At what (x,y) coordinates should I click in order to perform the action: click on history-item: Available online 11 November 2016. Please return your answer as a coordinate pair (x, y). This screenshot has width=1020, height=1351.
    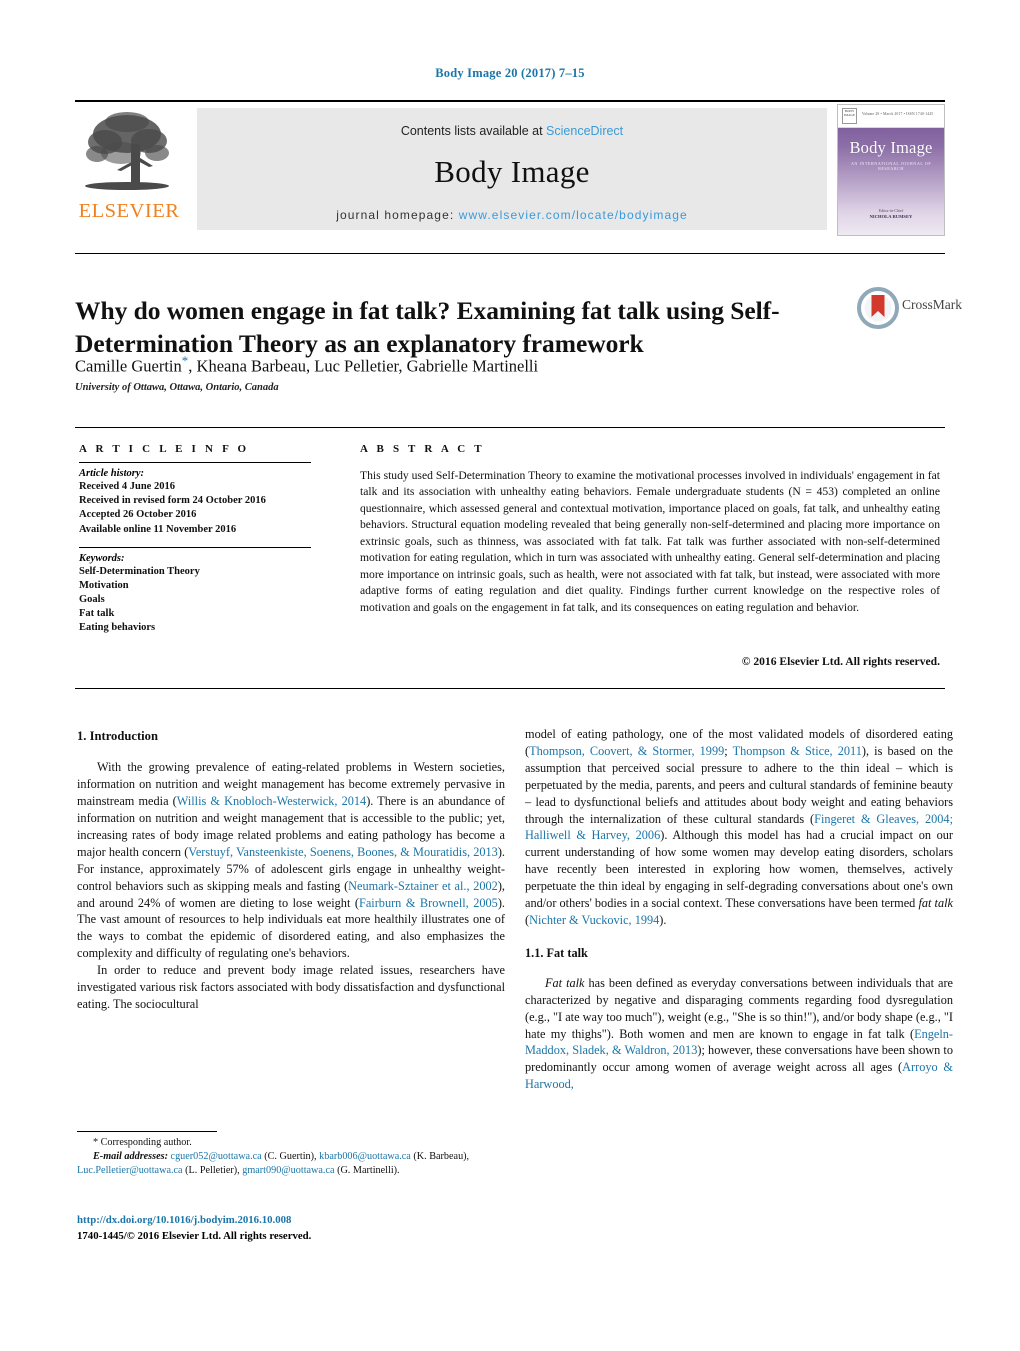
    Looking at the image, I should click on (158, 529).